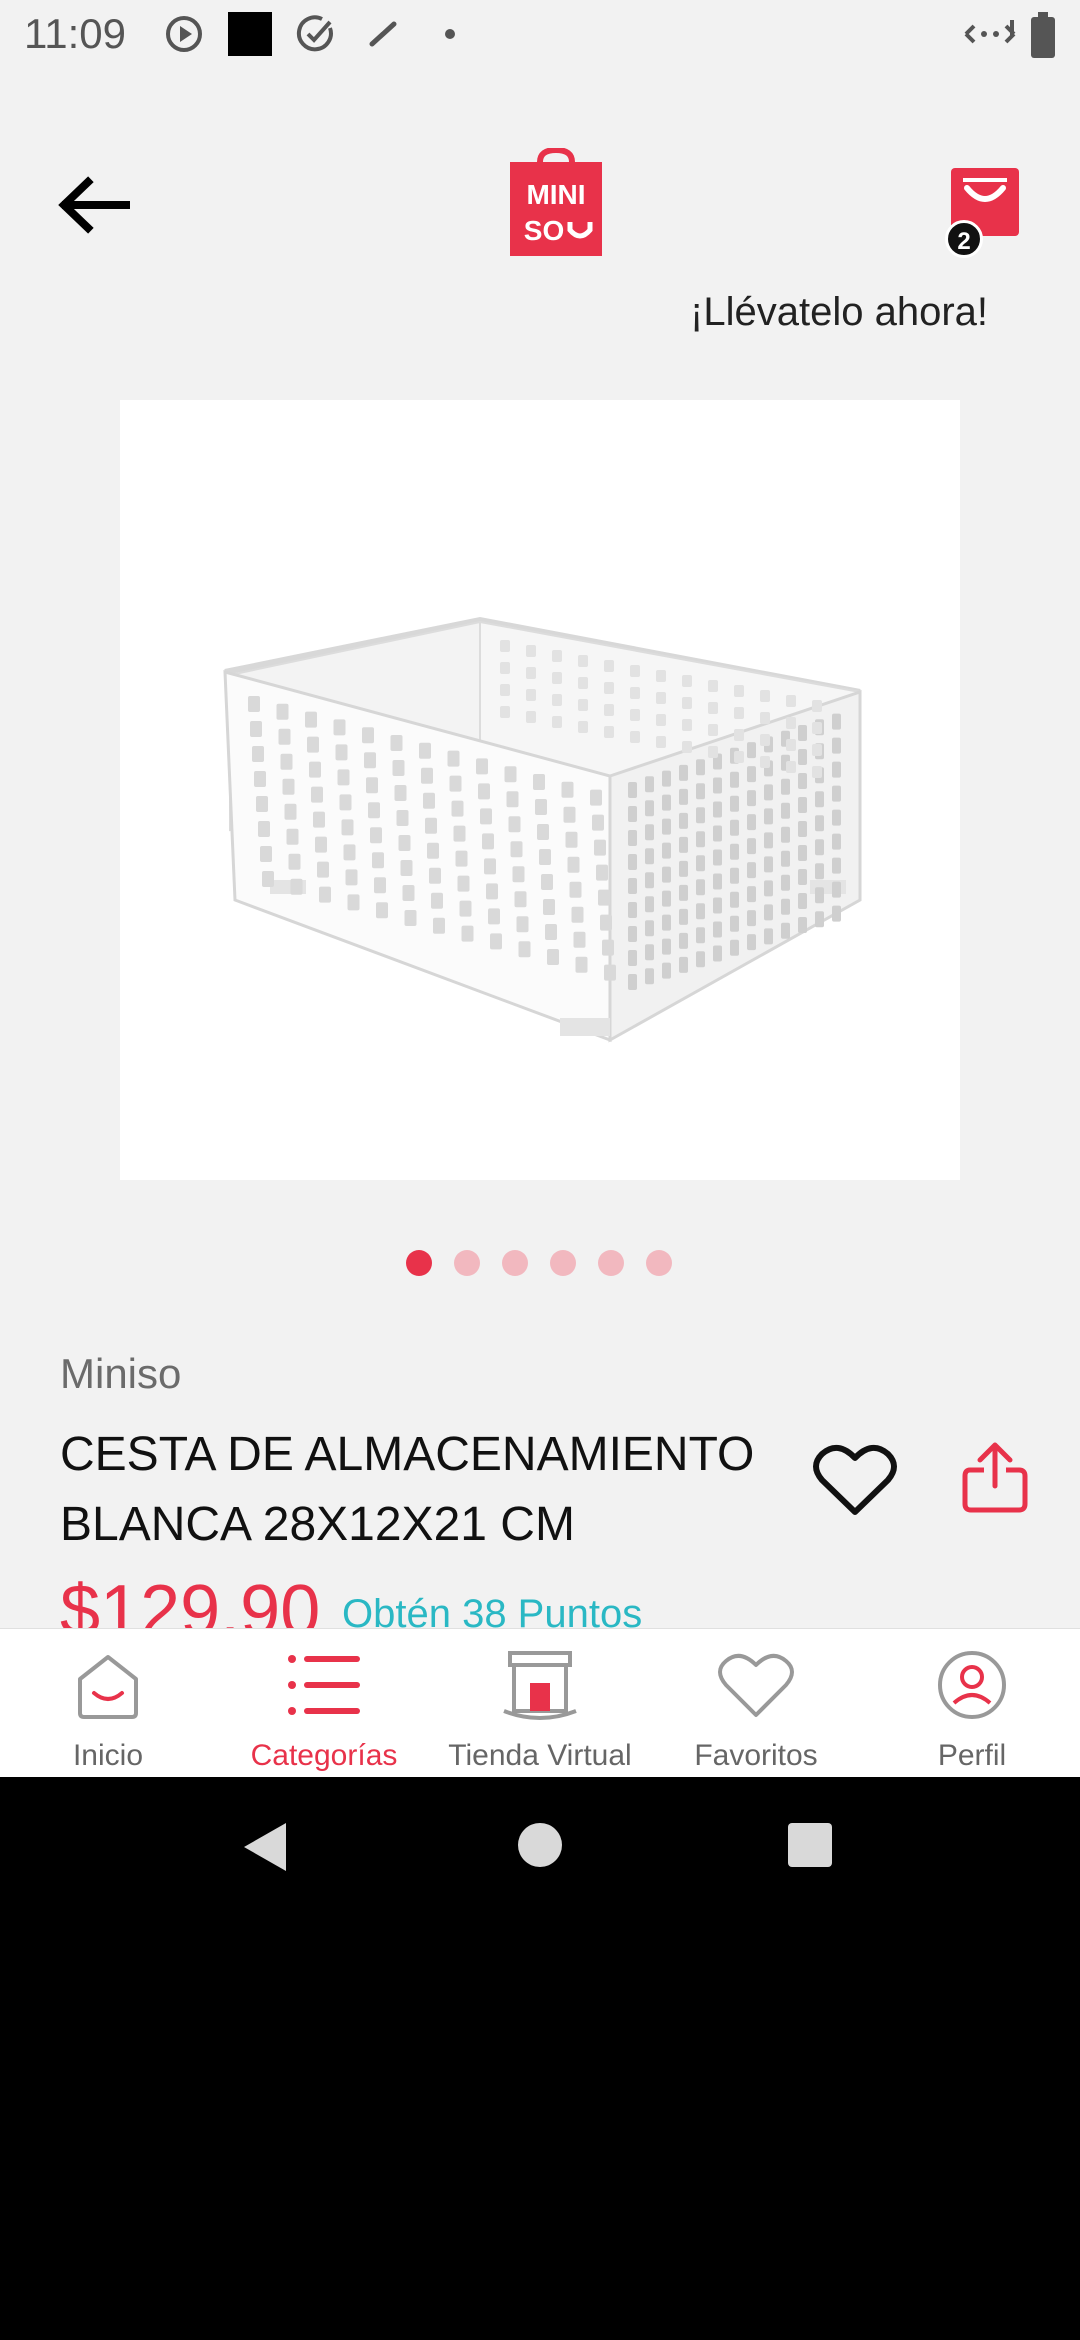 The height and width of the screenshot is (2340, 1080). What do you see at coordinates (756, 1703) in the screenshot?
I see `nav-item-favoritos: Favoritos` at bounding box center [756, 1703].